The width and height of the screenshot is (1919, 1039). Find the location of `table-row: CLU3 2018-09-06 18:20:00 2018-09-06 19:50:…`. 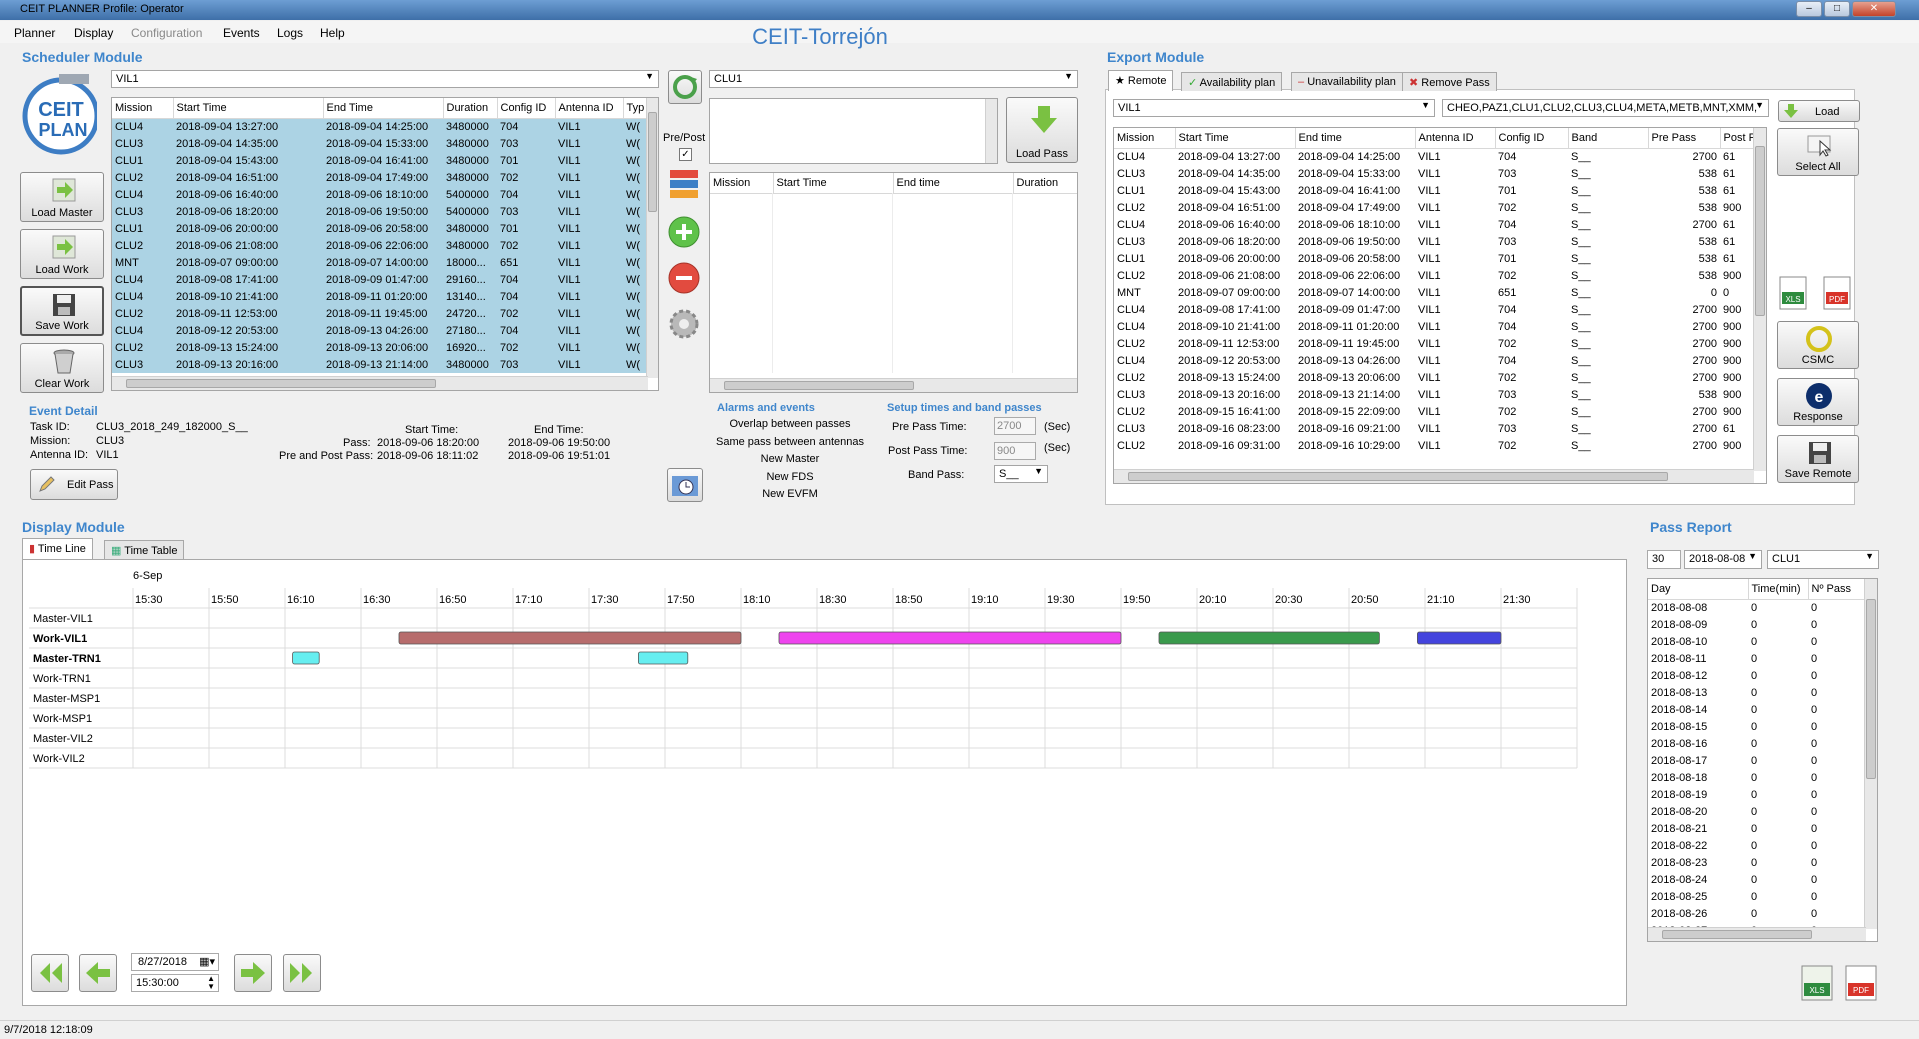

table-row: CLU3 2018-09-06 18:20:00 2018-09-06 19:50:… is located at coordinates (380, 211).